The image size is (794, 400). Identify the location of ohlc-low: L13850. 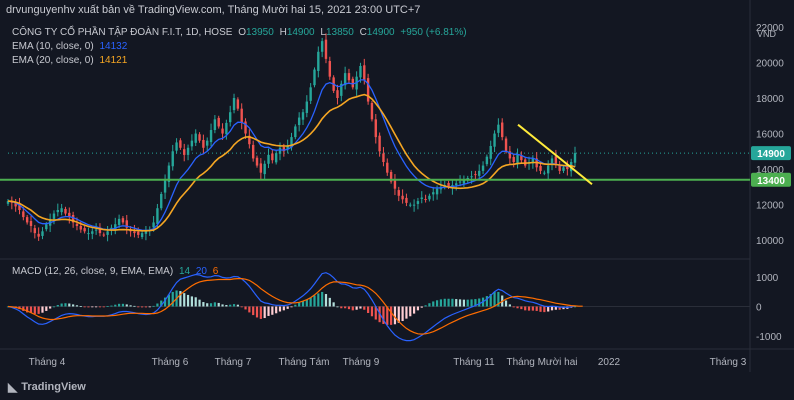
(337, 32).